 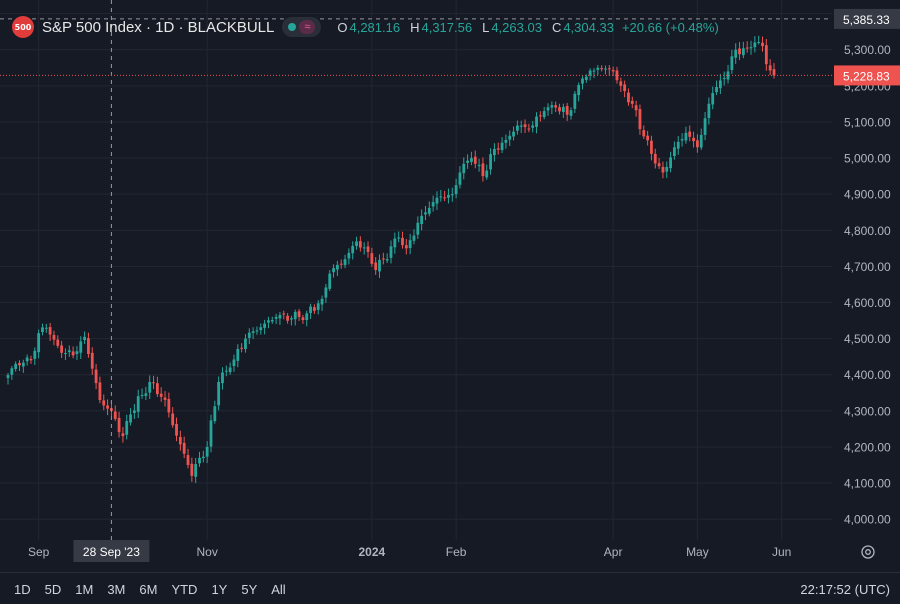 I want to click on y-tick-label: 5,100.00, so click(x=867, y=122).